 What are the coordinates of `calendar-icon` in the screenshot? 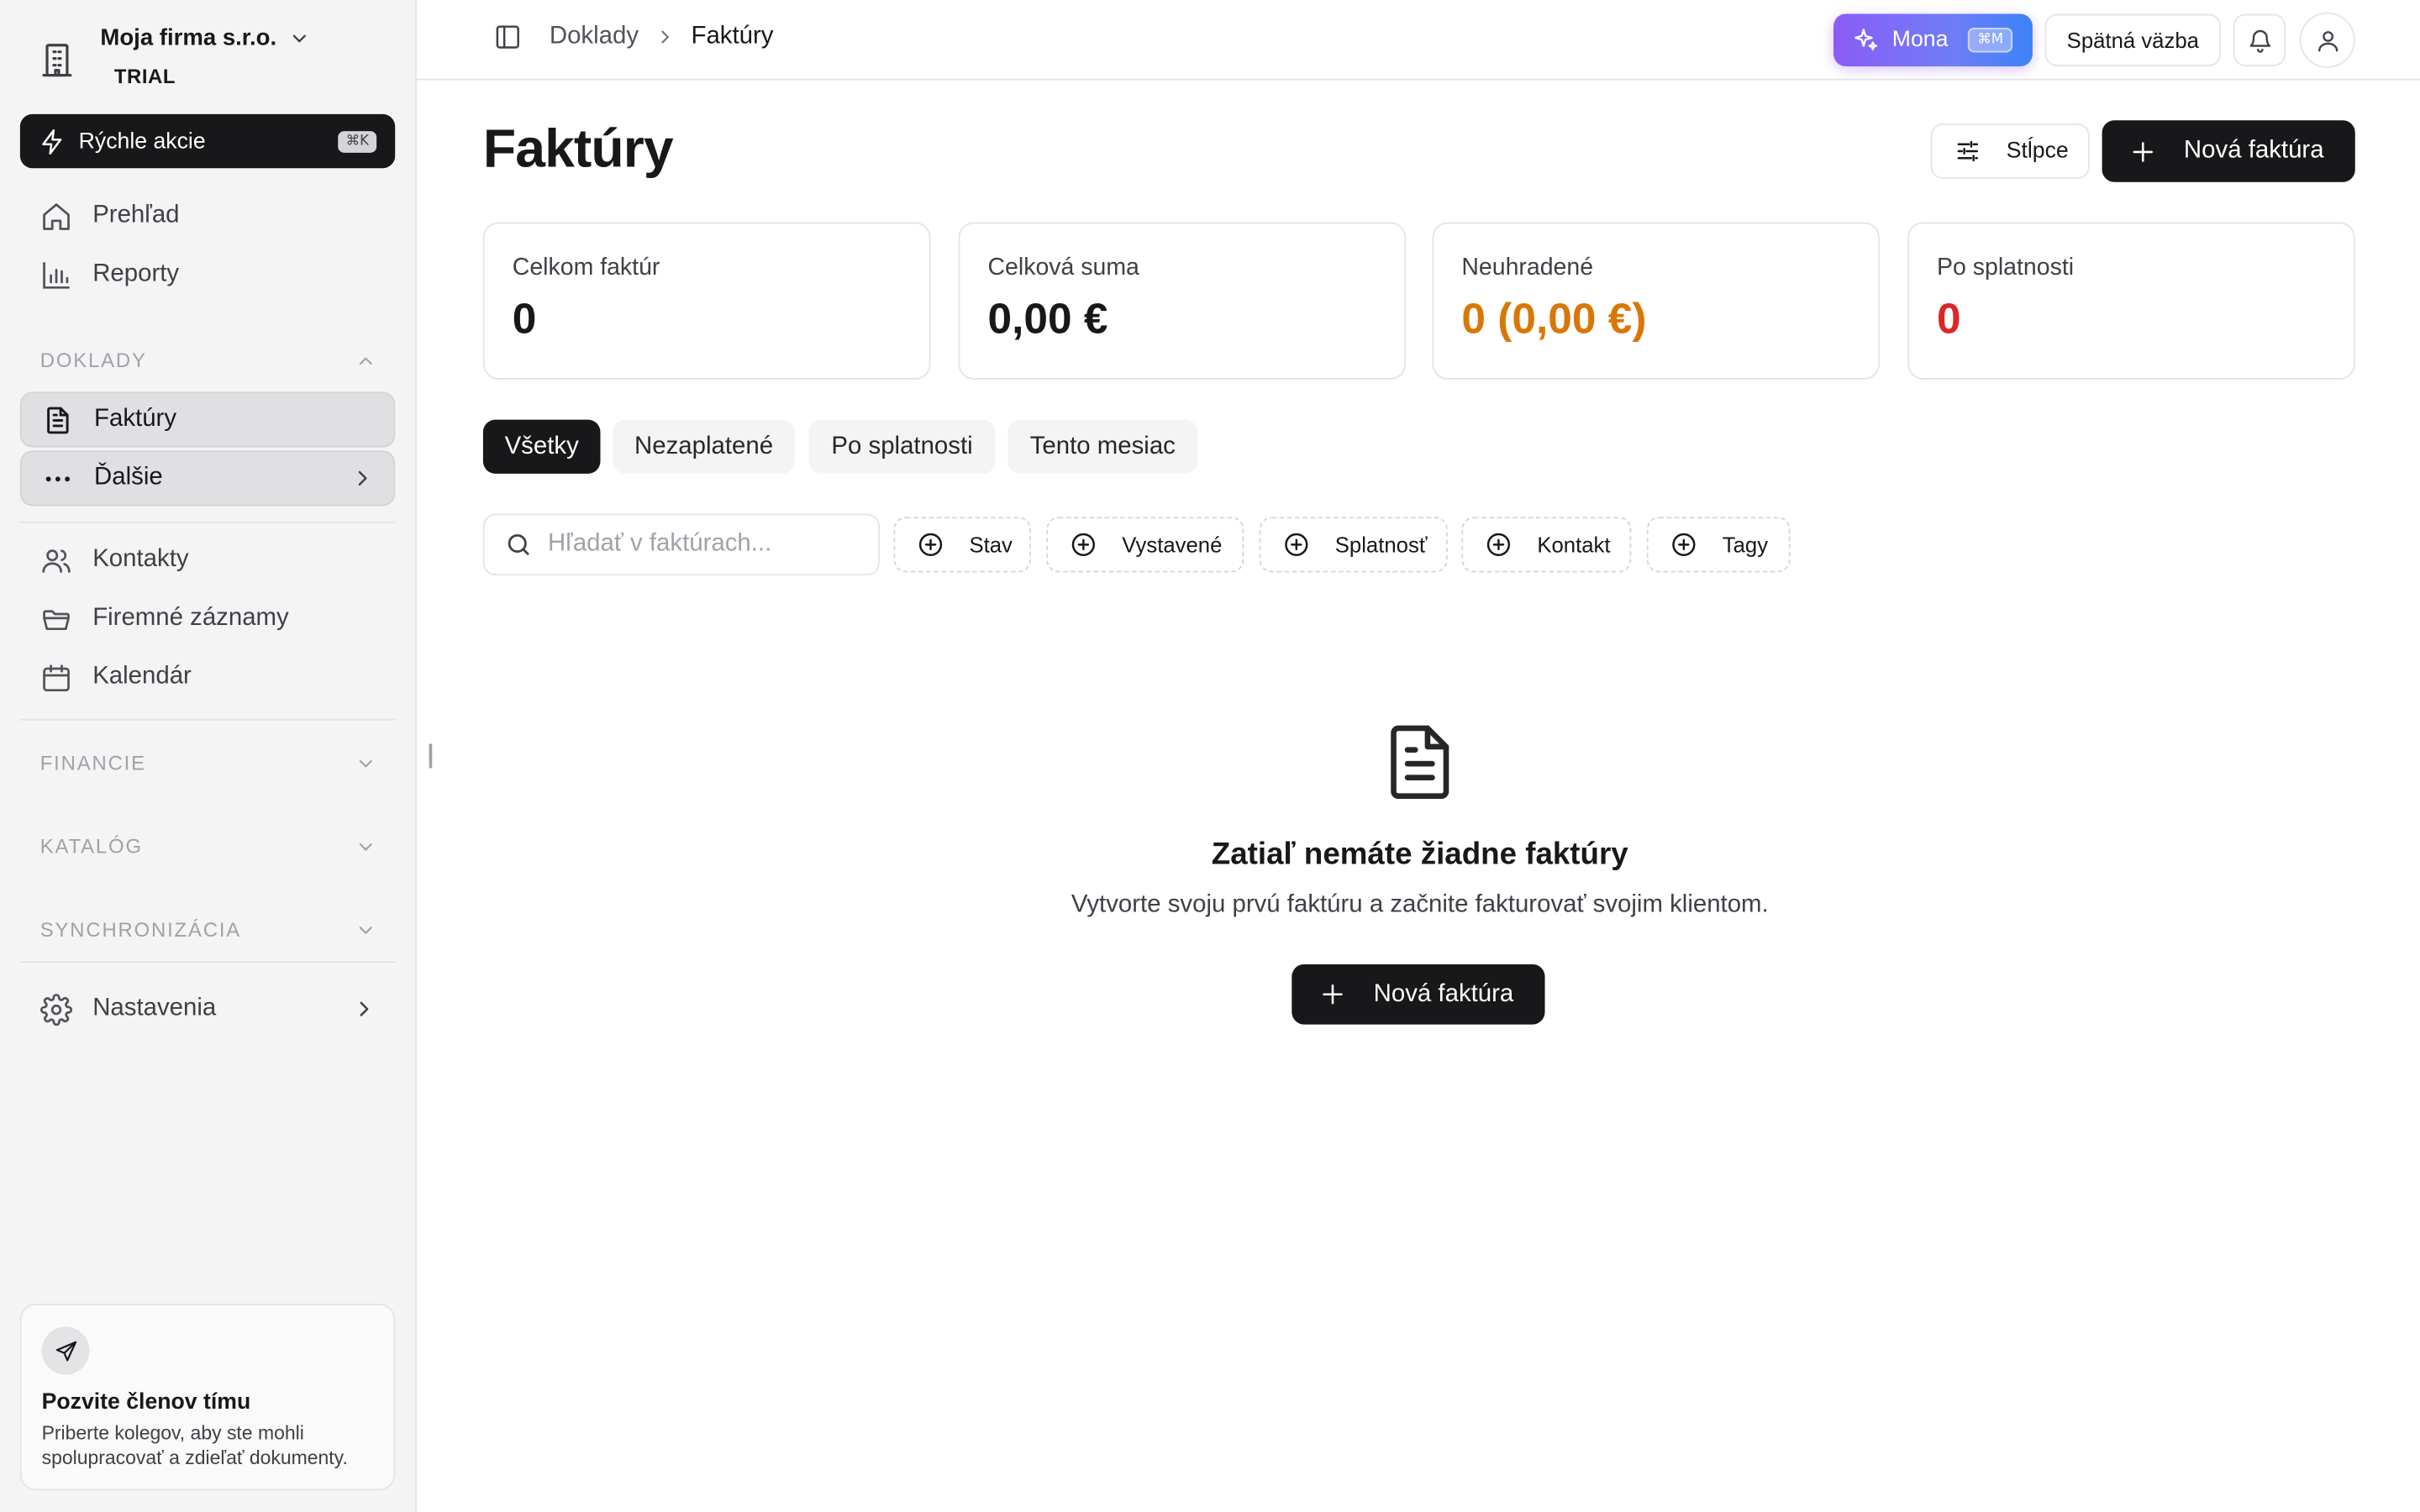 It's located at (56, 677).